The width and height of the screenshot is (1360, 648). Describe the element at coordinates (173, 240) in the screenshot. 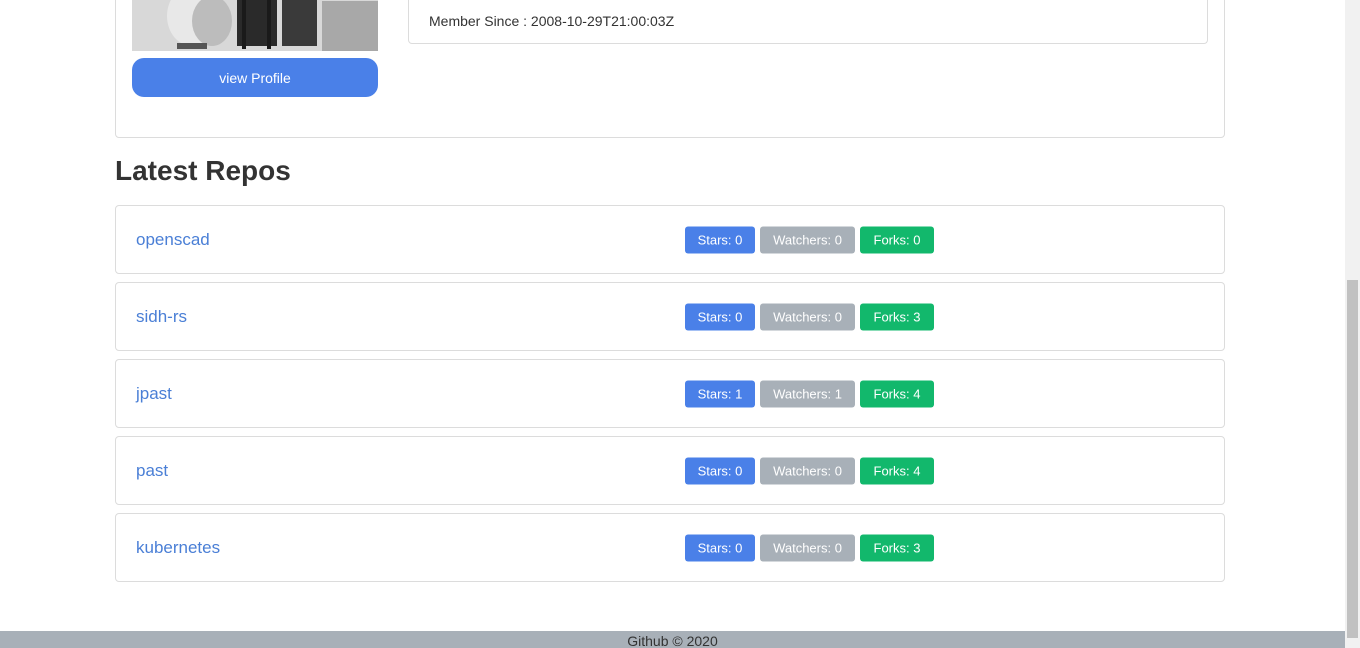

I see `repo-link: openscad` at that location.